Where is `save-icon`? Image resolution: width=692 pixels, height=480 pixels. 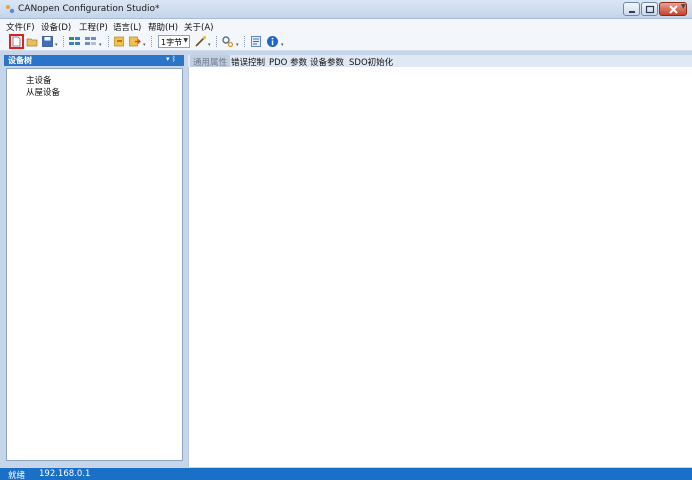 save-icon is located at coordinates (47, 41).